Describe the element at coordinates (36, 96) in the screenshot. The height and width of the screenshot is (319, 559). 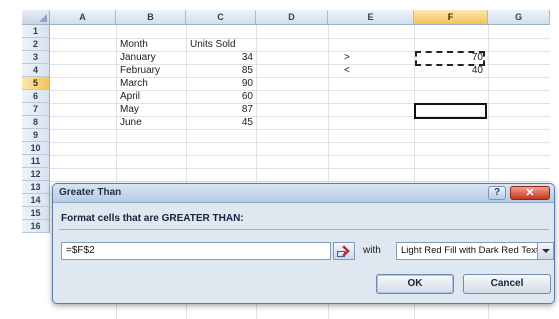
I see `row-header-6: 6` at that location.